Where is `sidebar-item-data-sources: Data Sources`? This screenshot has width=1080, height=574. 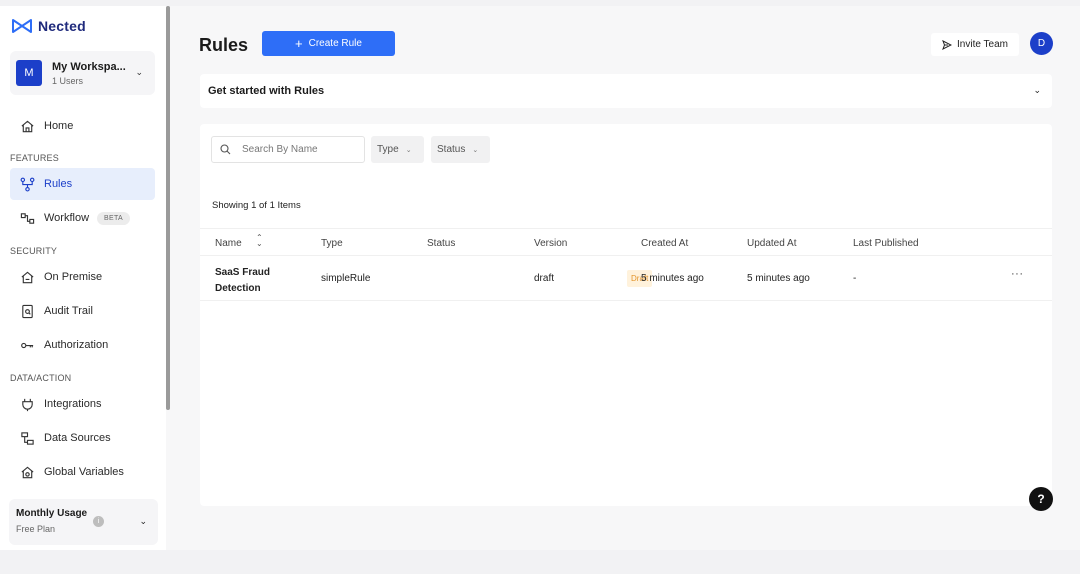 sidebar-item-data-sources: Data Sources is located at coordinates (82, 438).